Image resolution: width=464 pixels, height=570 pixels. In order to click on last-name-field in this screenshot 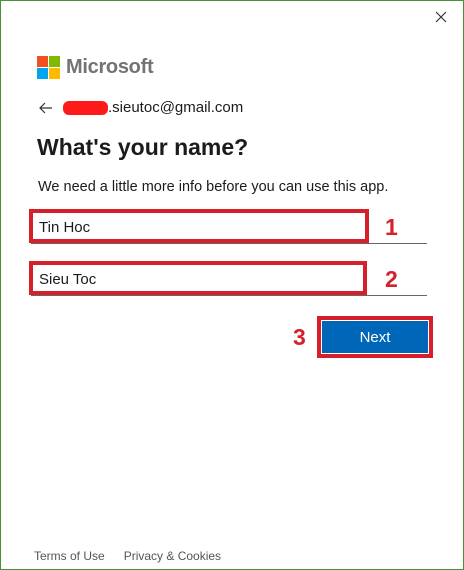, I will do `click(230, 280)`.